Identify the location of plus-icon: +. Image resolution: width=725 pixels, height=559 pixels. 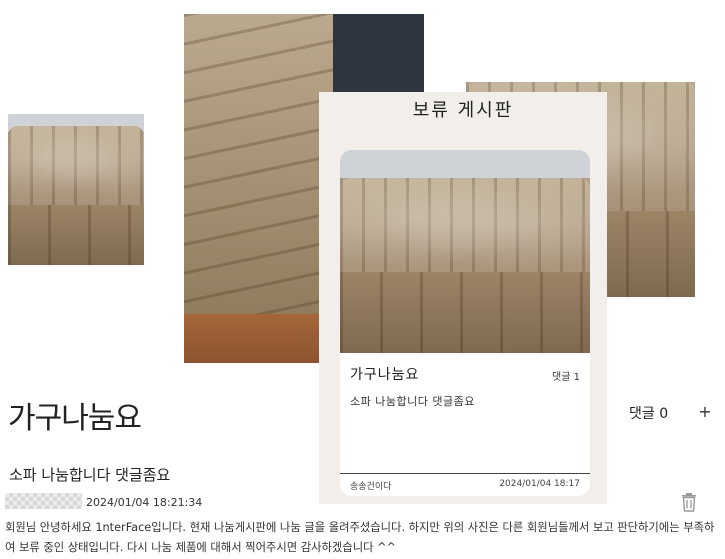
(705, 411).